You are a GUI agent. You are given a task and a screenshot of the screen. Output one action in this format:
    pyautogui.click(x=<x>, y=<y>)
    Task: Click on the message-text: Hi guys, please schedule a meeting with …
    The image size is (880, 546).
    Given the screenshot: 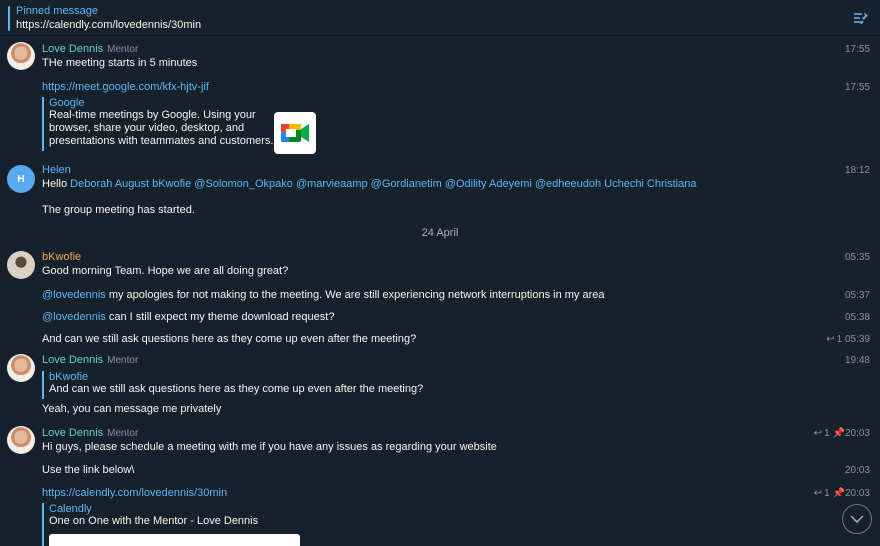 What is the action you would take?
    pyautogui.click(x=269, y=447)
    